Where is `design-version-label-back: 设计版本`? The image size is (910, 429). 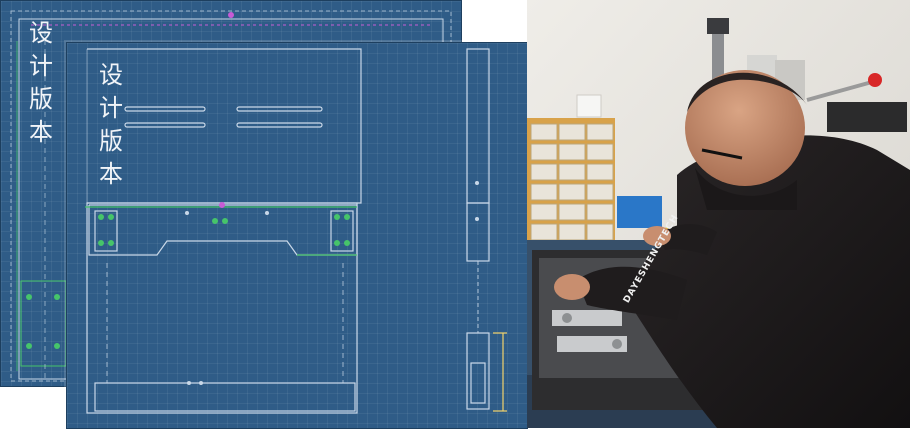 design-version-label-back: 设计版本 is located at coordinates (41, 82).